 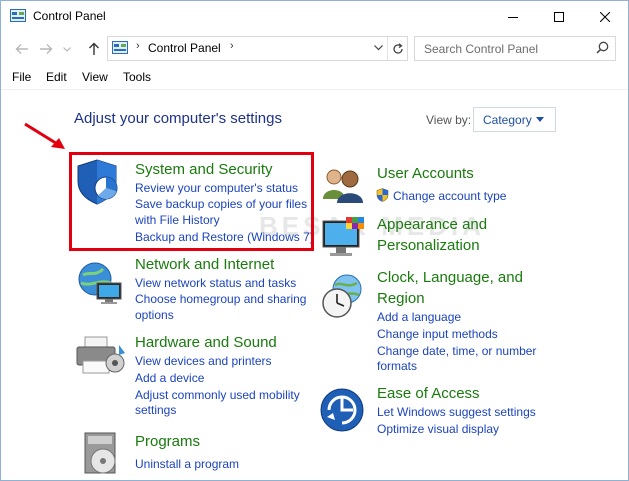 What do you see at coordinates (137, 77) in the screenshot?
I see `menu-tools: Tools` at bounding box center [137, 77].